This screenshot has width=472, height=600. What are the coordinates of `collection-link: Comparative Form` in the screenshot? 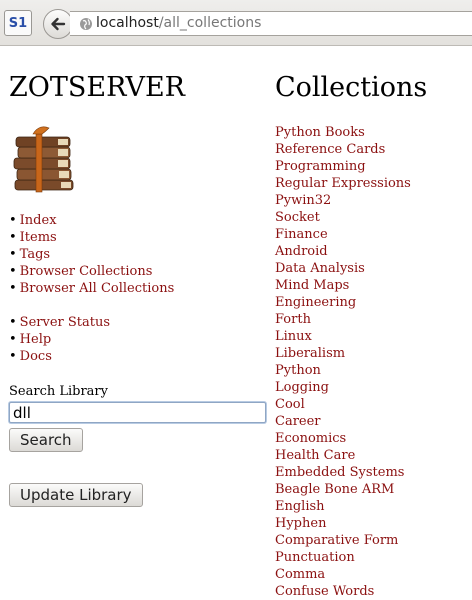 It's located at (336, 540).